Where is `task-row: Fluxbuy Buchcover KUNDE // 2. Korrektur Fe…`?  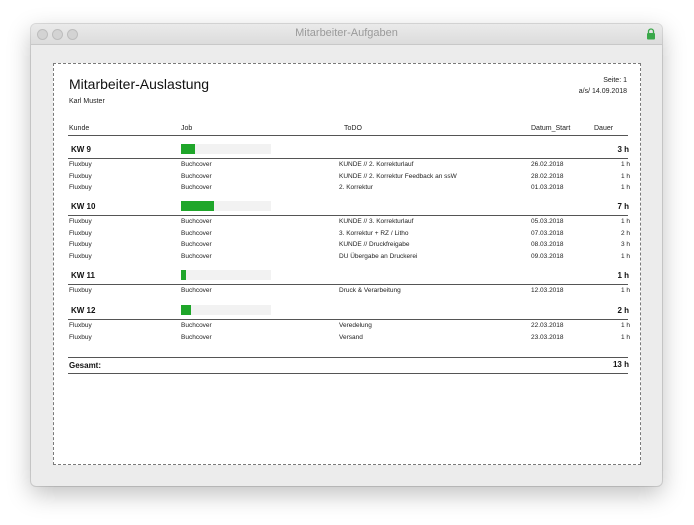
task-row: Fluxbuy Buchcover KUNDE // 2. Korrektur Fe… is located at coordinates (348, 177).